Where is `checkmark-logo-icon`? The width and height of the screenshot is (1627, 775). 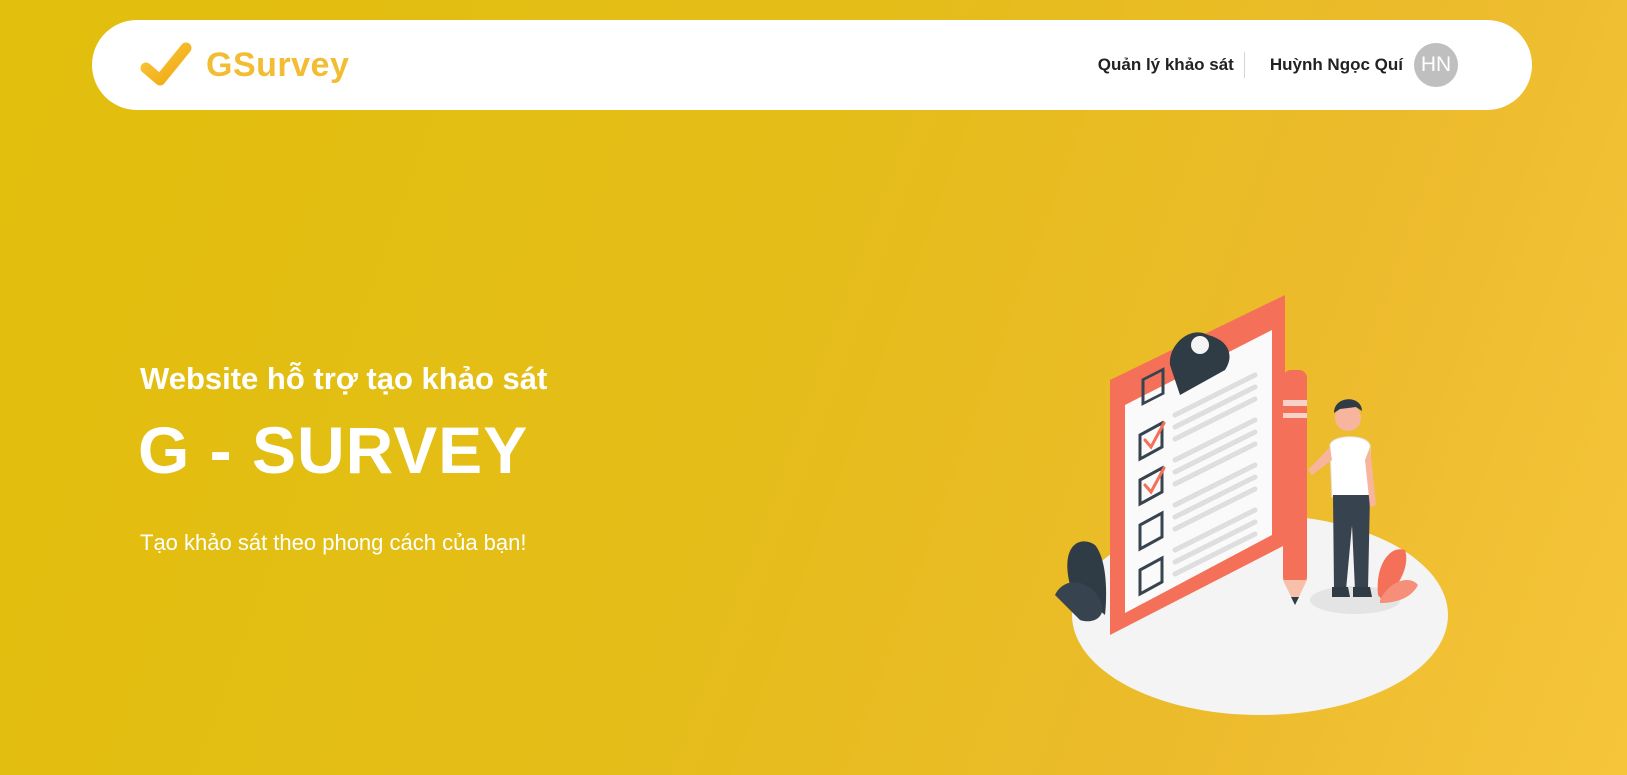 checkmark-logo-icon is located at coordinates (166, 64).